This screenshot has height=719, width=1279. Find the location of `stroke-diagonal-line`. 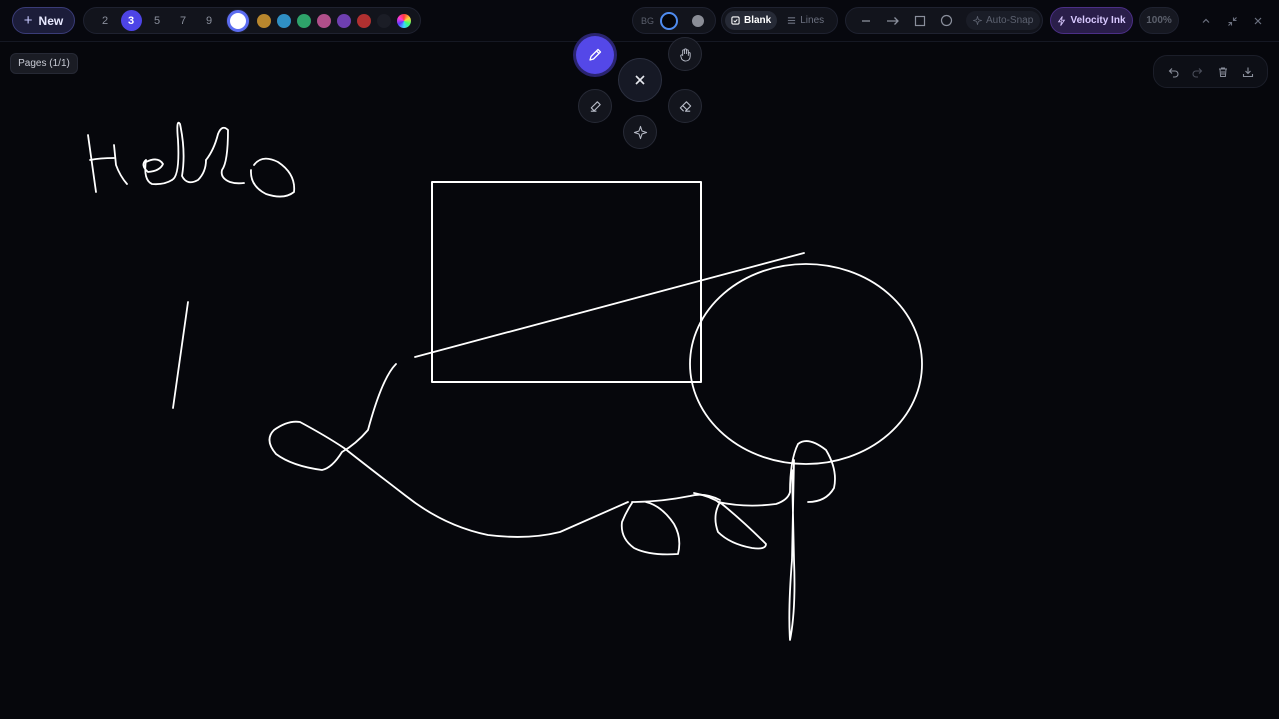

stroke-diagonal-line is located at coordinates (609, 305).